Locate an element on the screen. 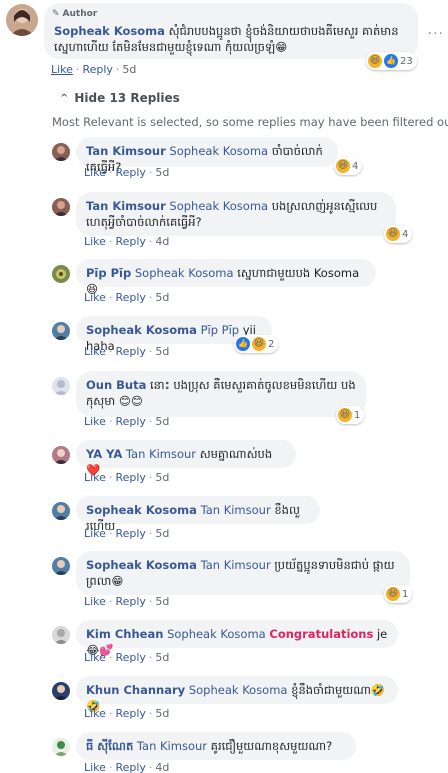 The width and height of the screenshot is (448, 773). more-options-icon: ··· is located at coordinates (436, 34).